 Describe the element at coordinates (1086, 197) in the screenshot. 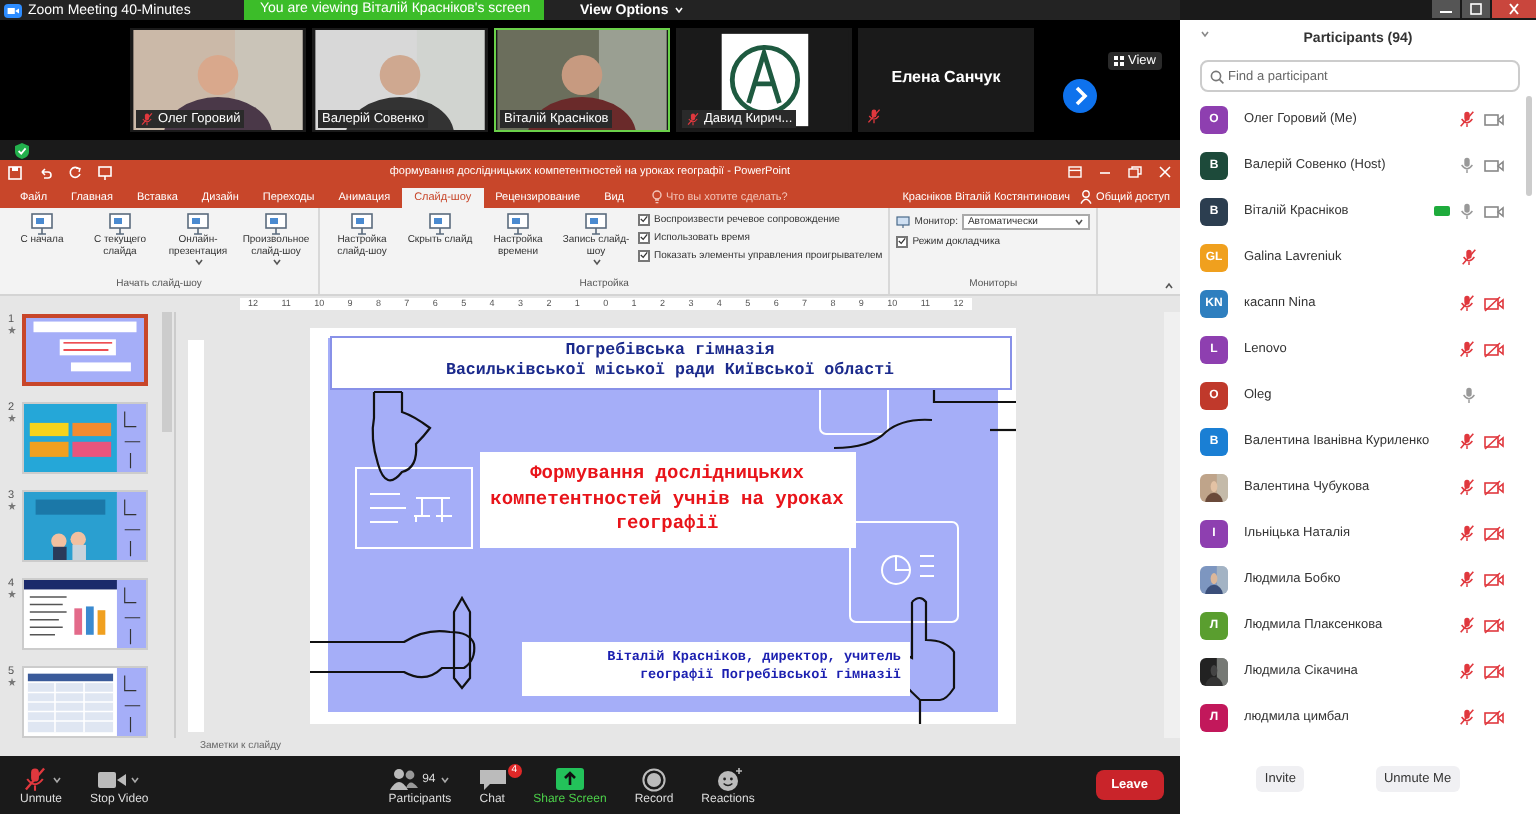

I see `person-icon` at that location.